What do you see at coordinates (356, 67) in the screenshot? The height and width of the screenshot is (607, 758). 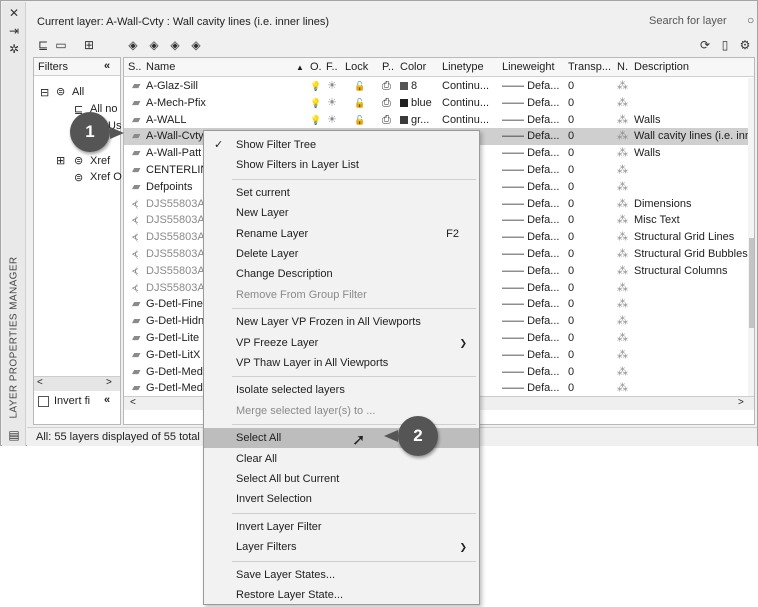 I see `col-lock: Lock` at bounding box center [356, 67].